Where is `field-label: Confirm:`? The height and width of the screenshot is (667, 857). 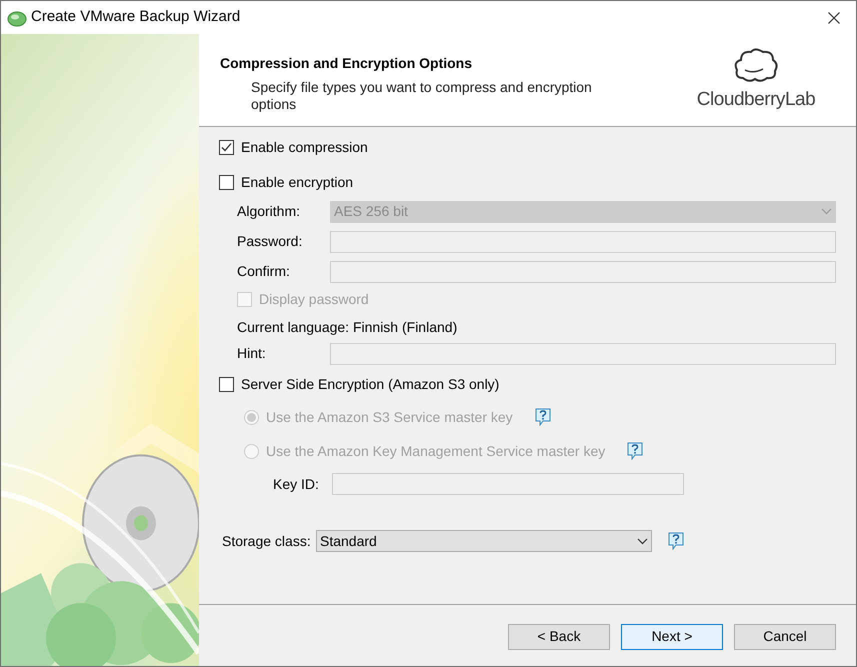
field-label: Confirm: is located at coordinates (264, 271).